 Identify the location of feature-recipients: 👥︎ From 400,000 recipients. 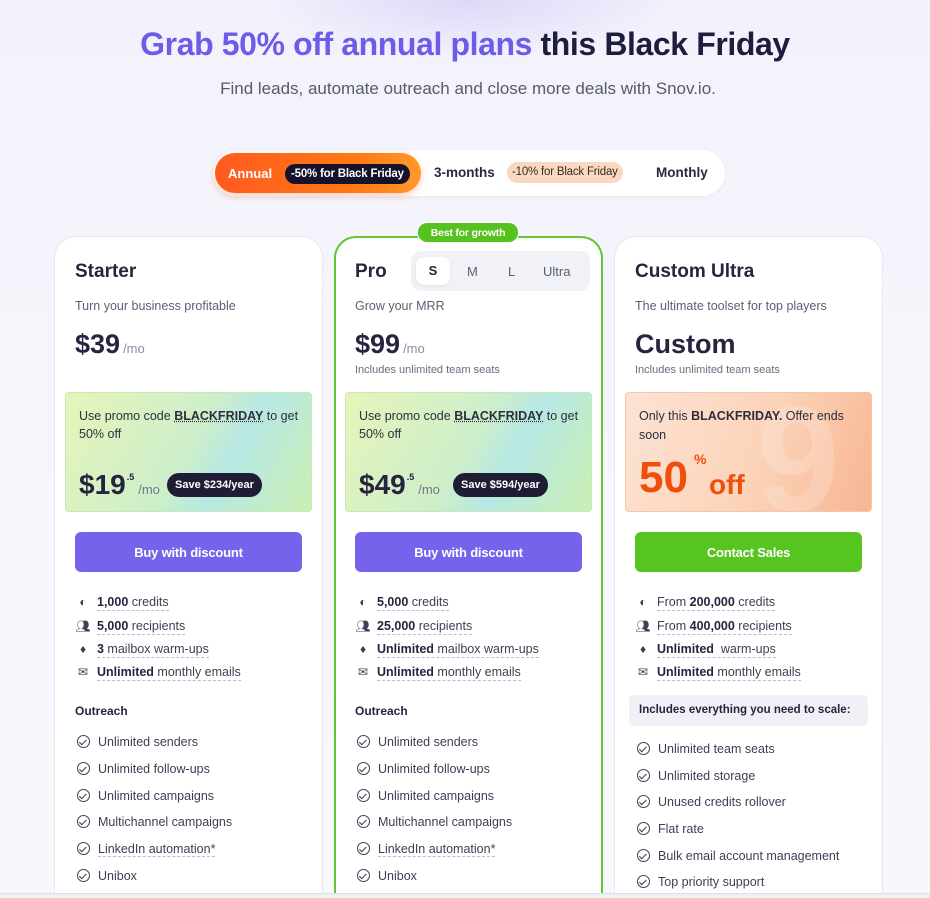
(713, 627).